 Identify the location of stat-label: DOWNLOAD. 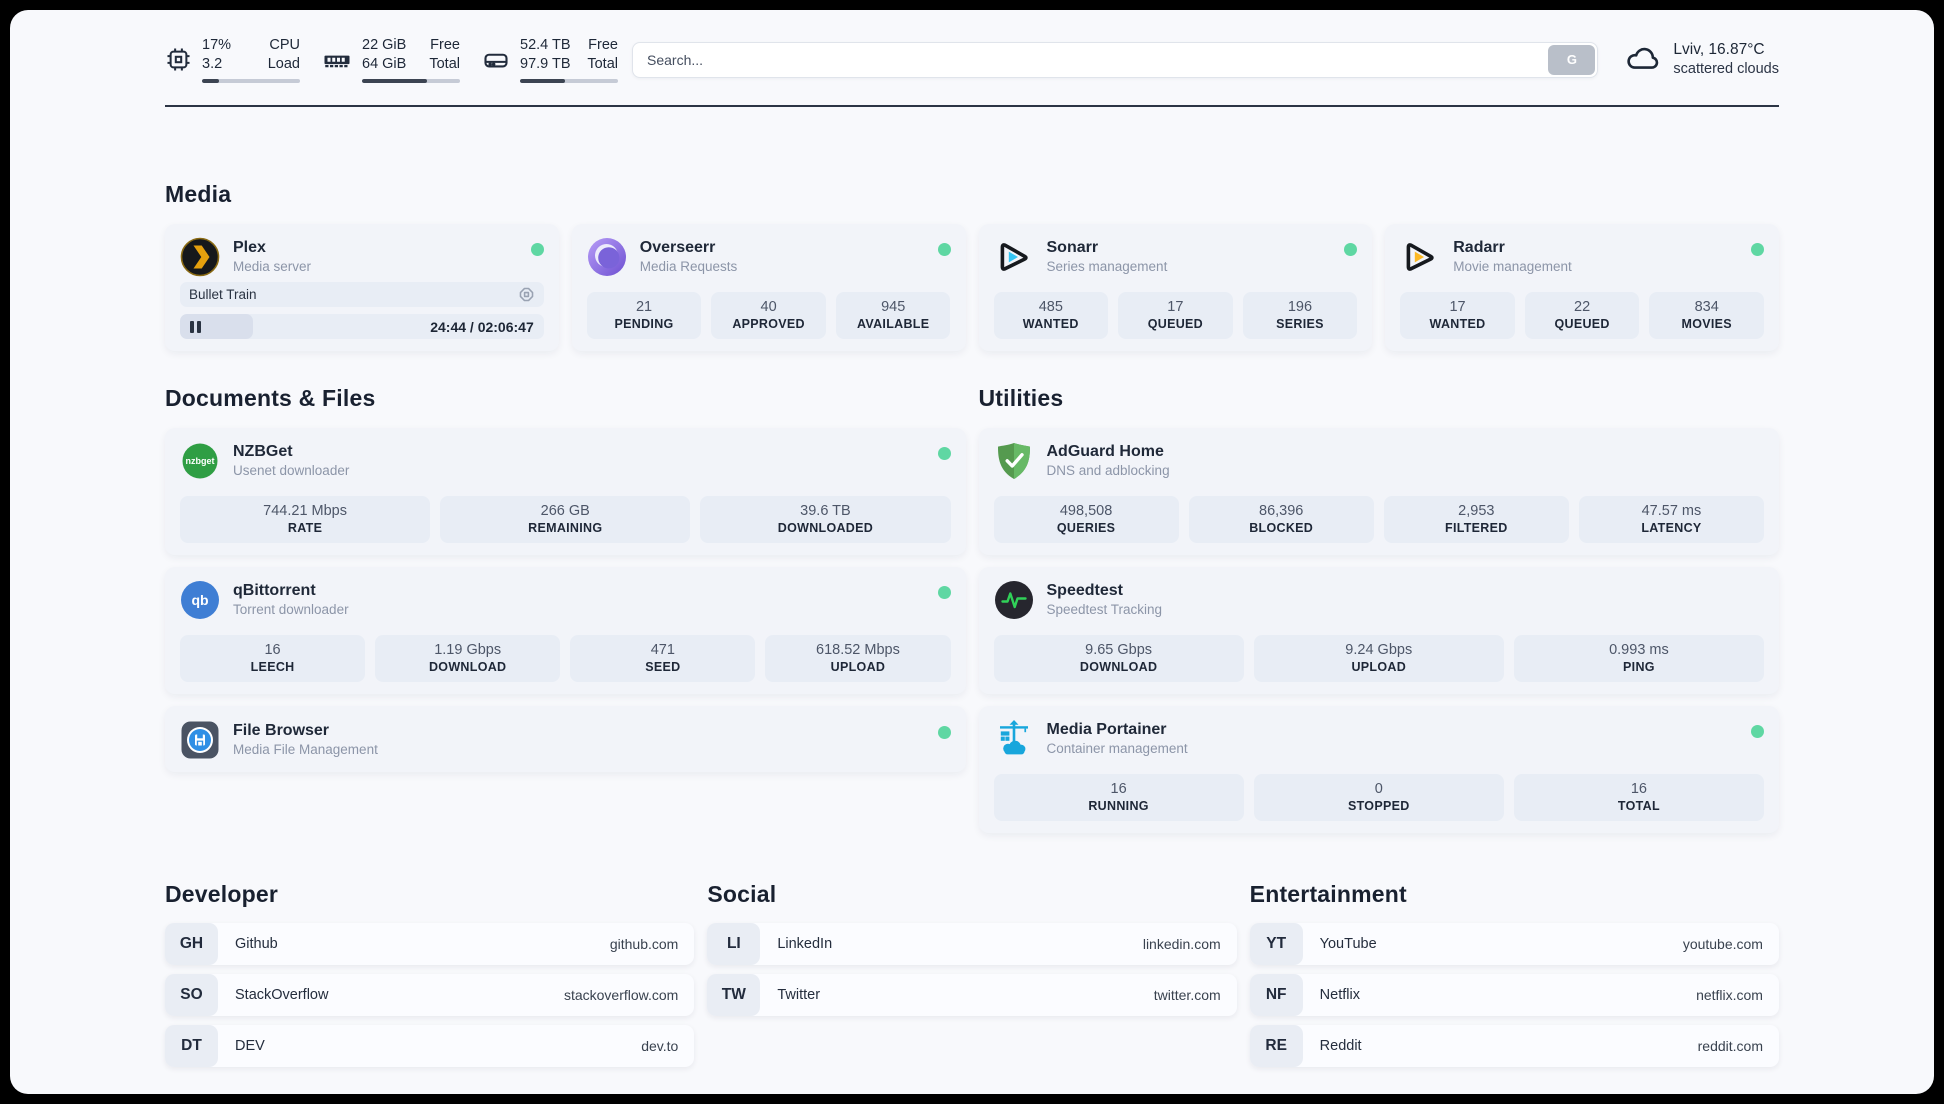
(1118, 667).